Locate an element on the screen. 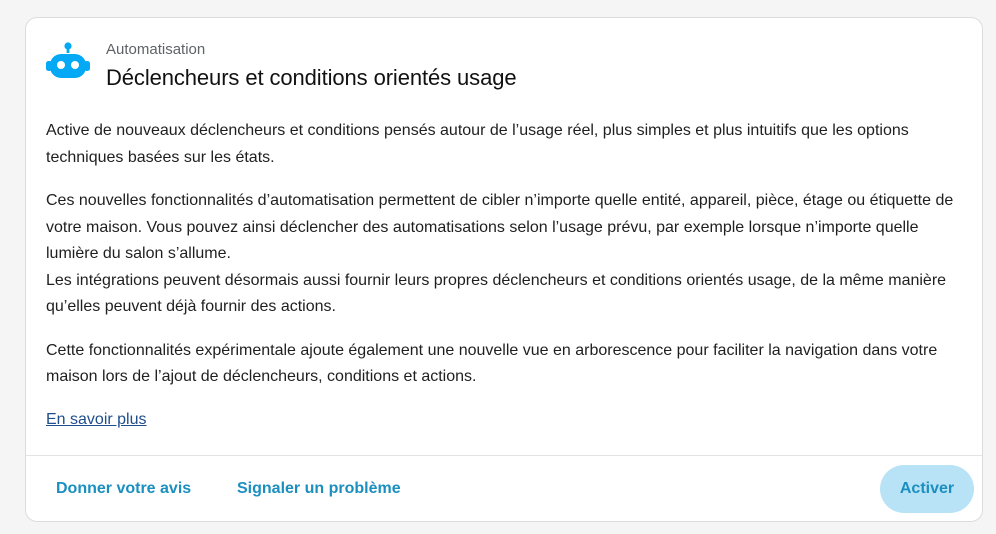  feedback-button: Donner votre avis is located at coordinates (123, 489).